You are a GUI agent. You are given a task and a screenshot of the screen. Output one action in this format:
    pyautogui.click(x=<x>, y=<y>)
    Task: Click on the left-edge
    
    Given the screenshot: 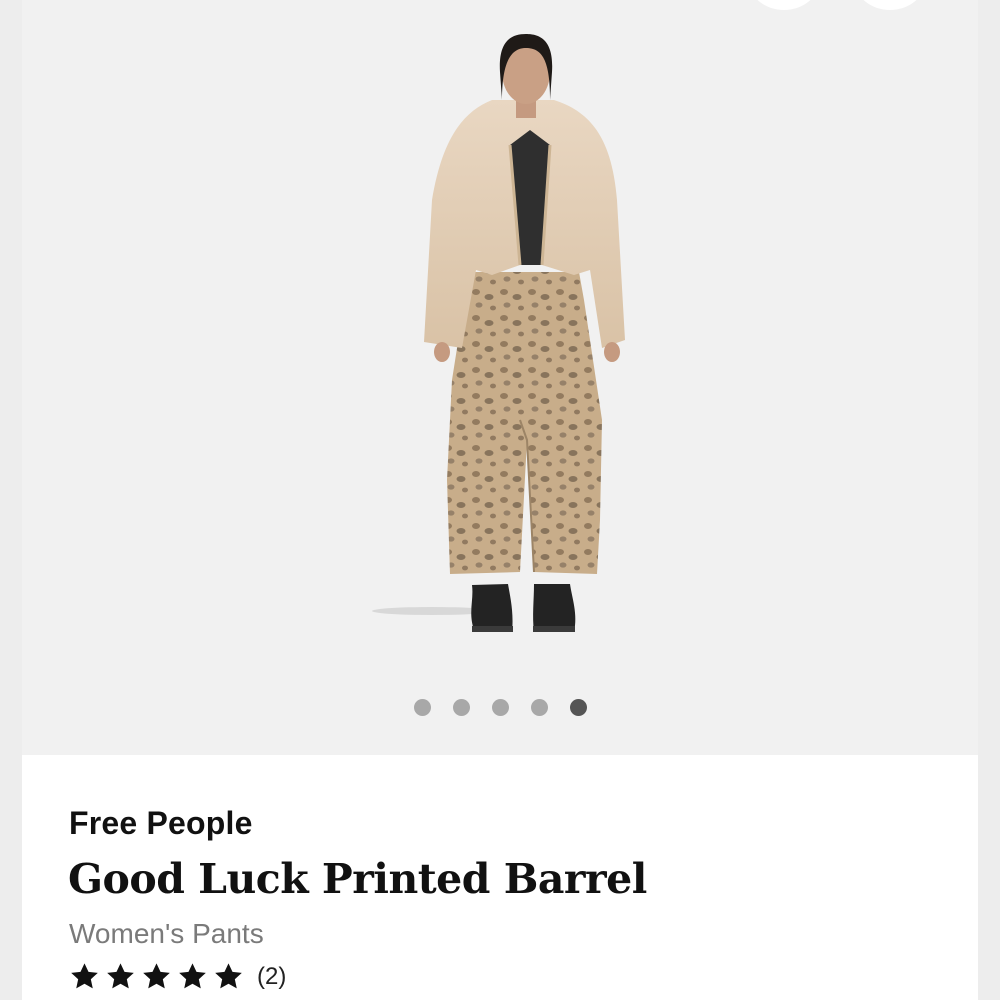 What is the action you would take?
    pyautogui.click(x=11, y=500)
    